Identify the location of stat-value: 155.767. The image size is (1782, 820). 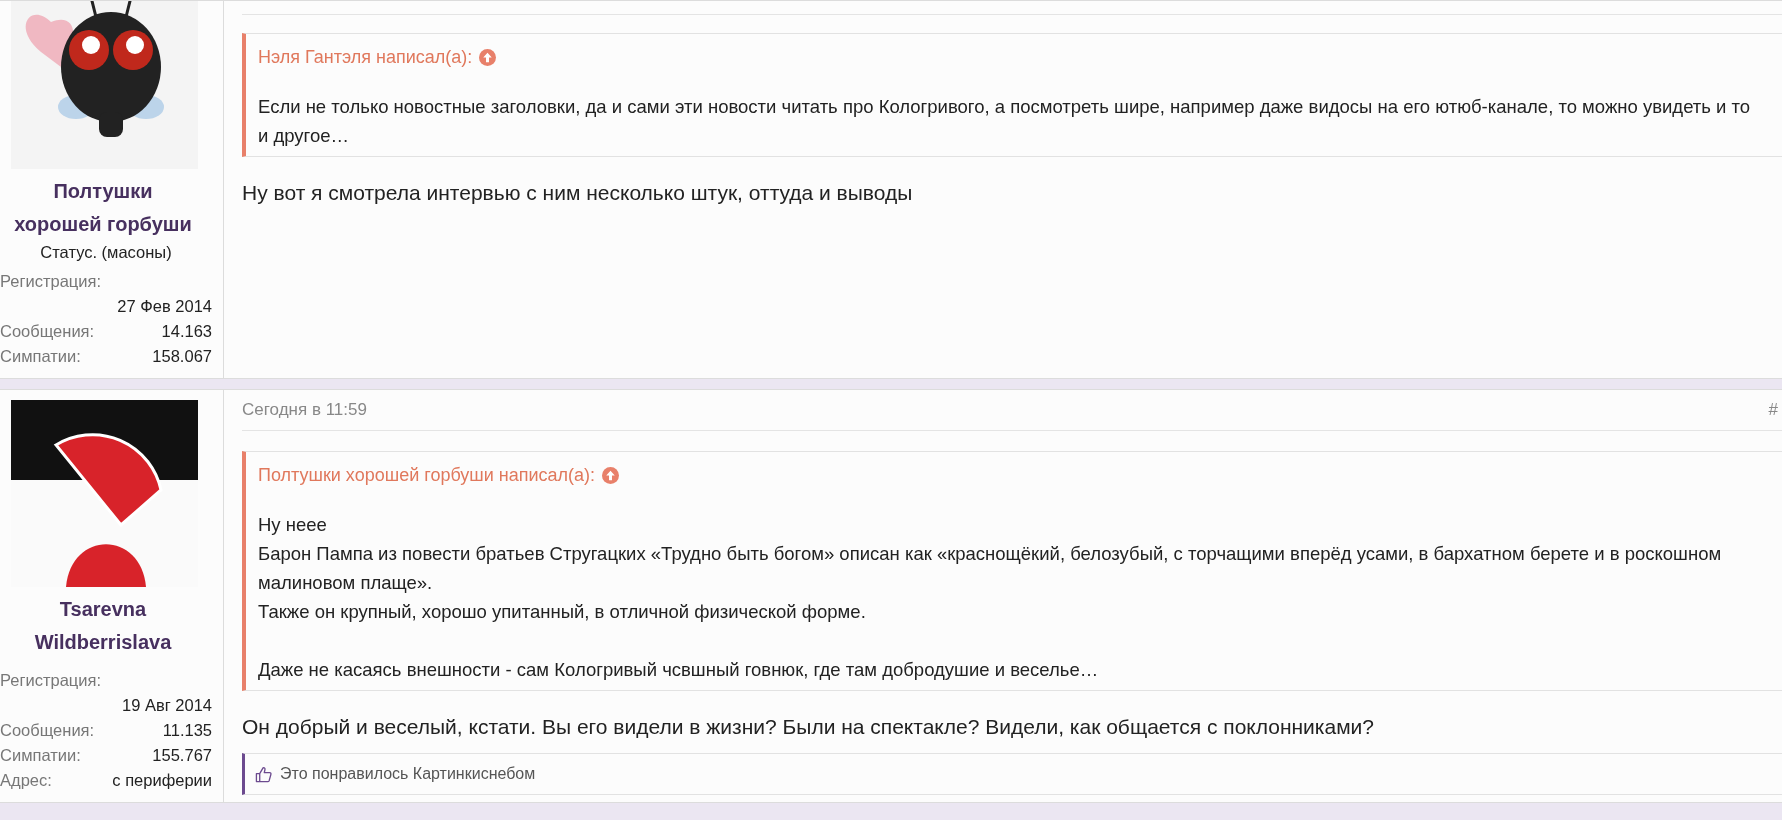
(181, 755).